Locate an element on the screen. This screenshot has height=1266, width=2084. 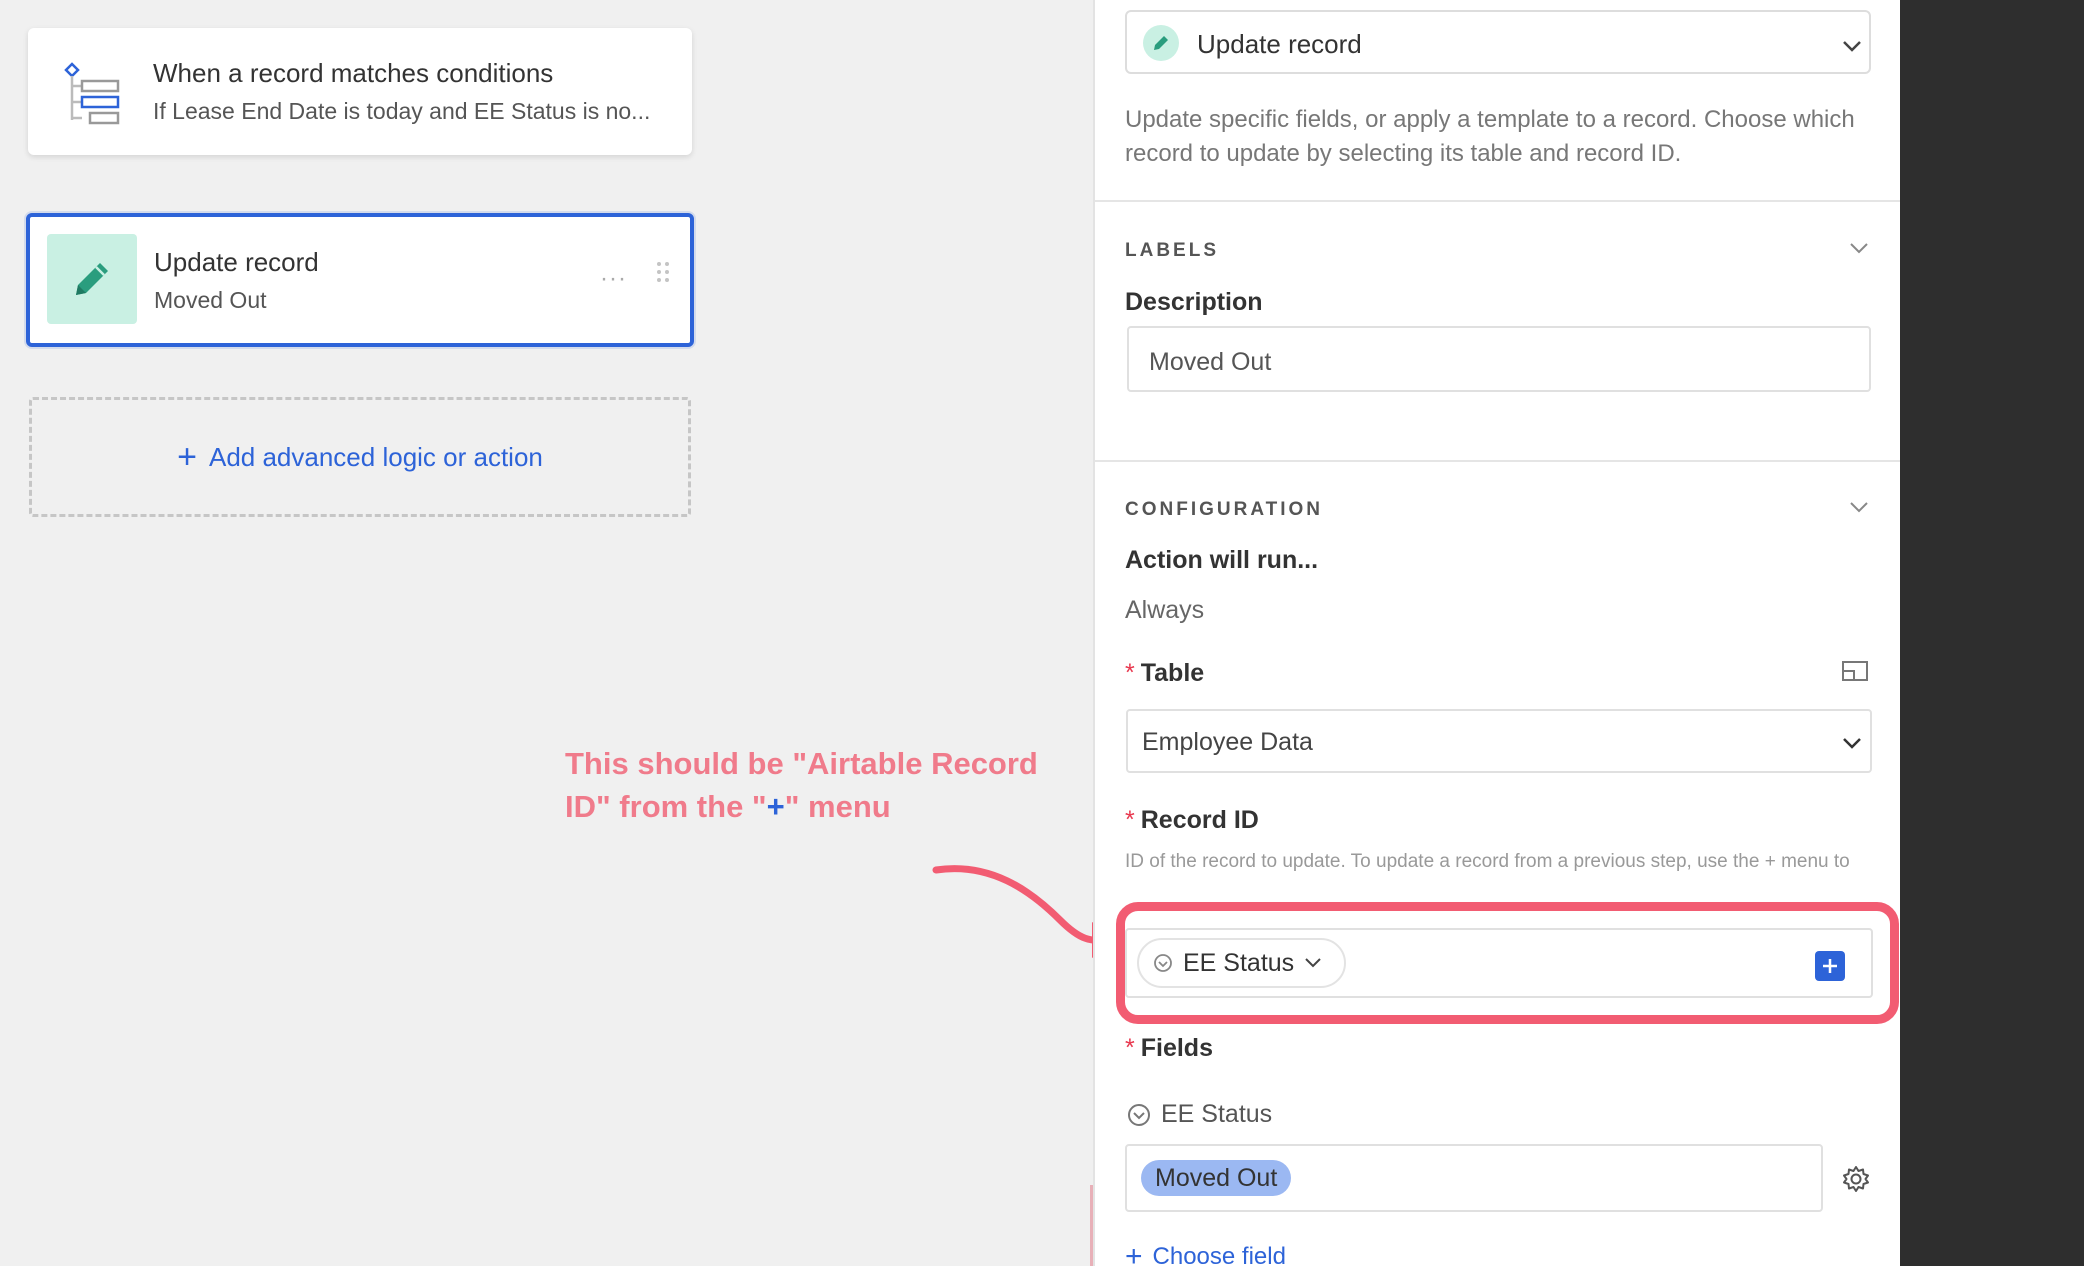
action-subtitle: Moved Out is located at coordinates (210, 300).